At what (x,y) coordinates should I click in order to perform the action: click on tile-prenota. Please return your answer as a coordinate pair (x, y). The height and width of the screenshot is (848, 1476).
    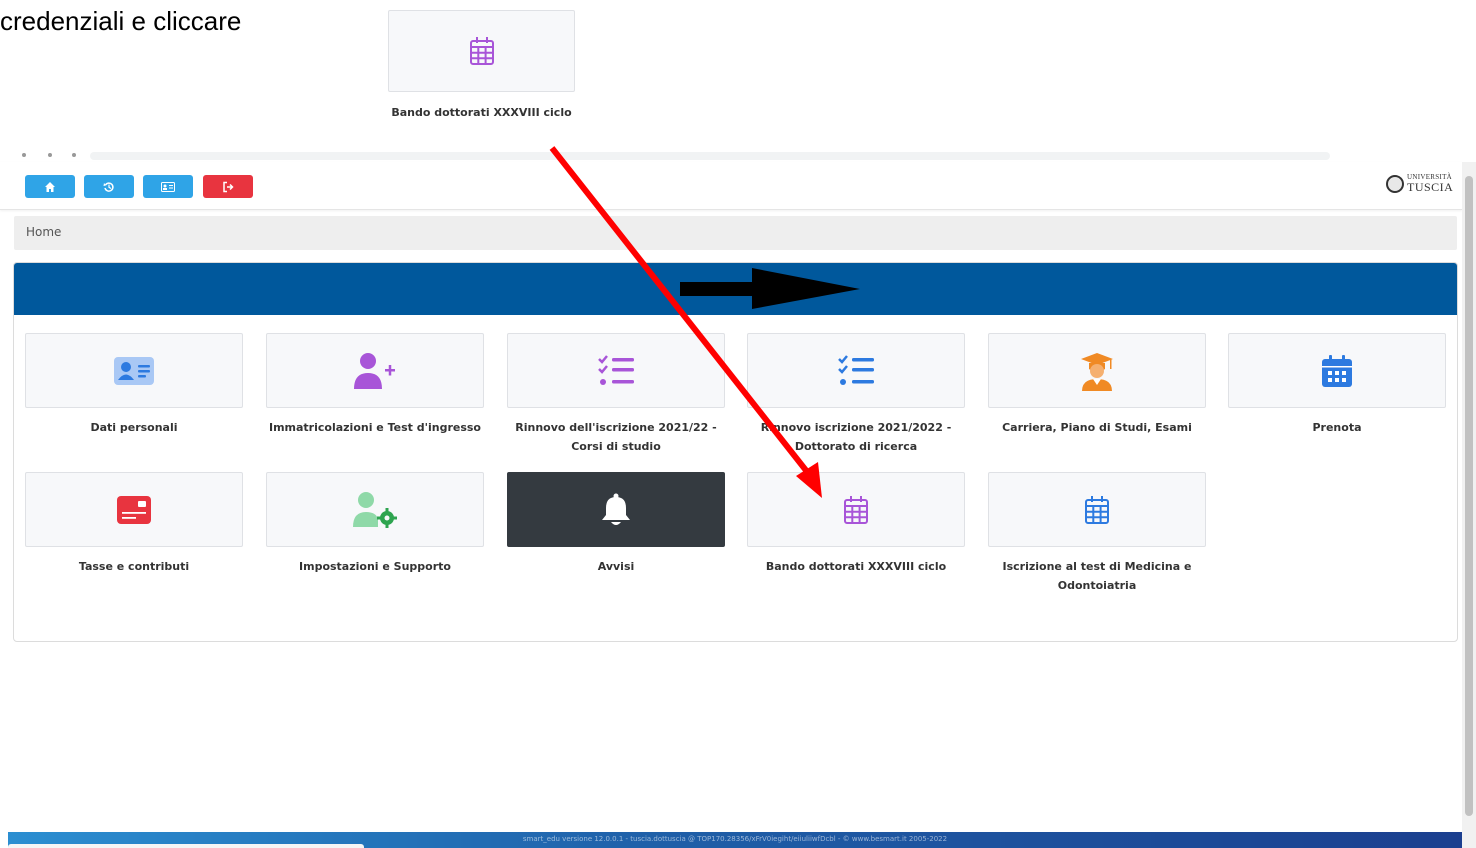
    Looking at the image, I should click on (1337, 370).